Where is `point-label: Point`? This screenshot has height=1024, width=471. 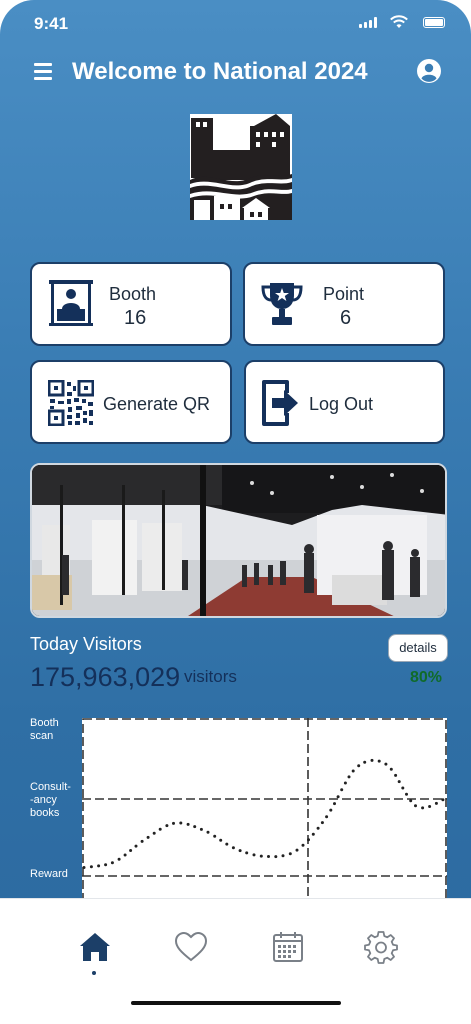 point-label: Point is located at coordinates (344, 294).